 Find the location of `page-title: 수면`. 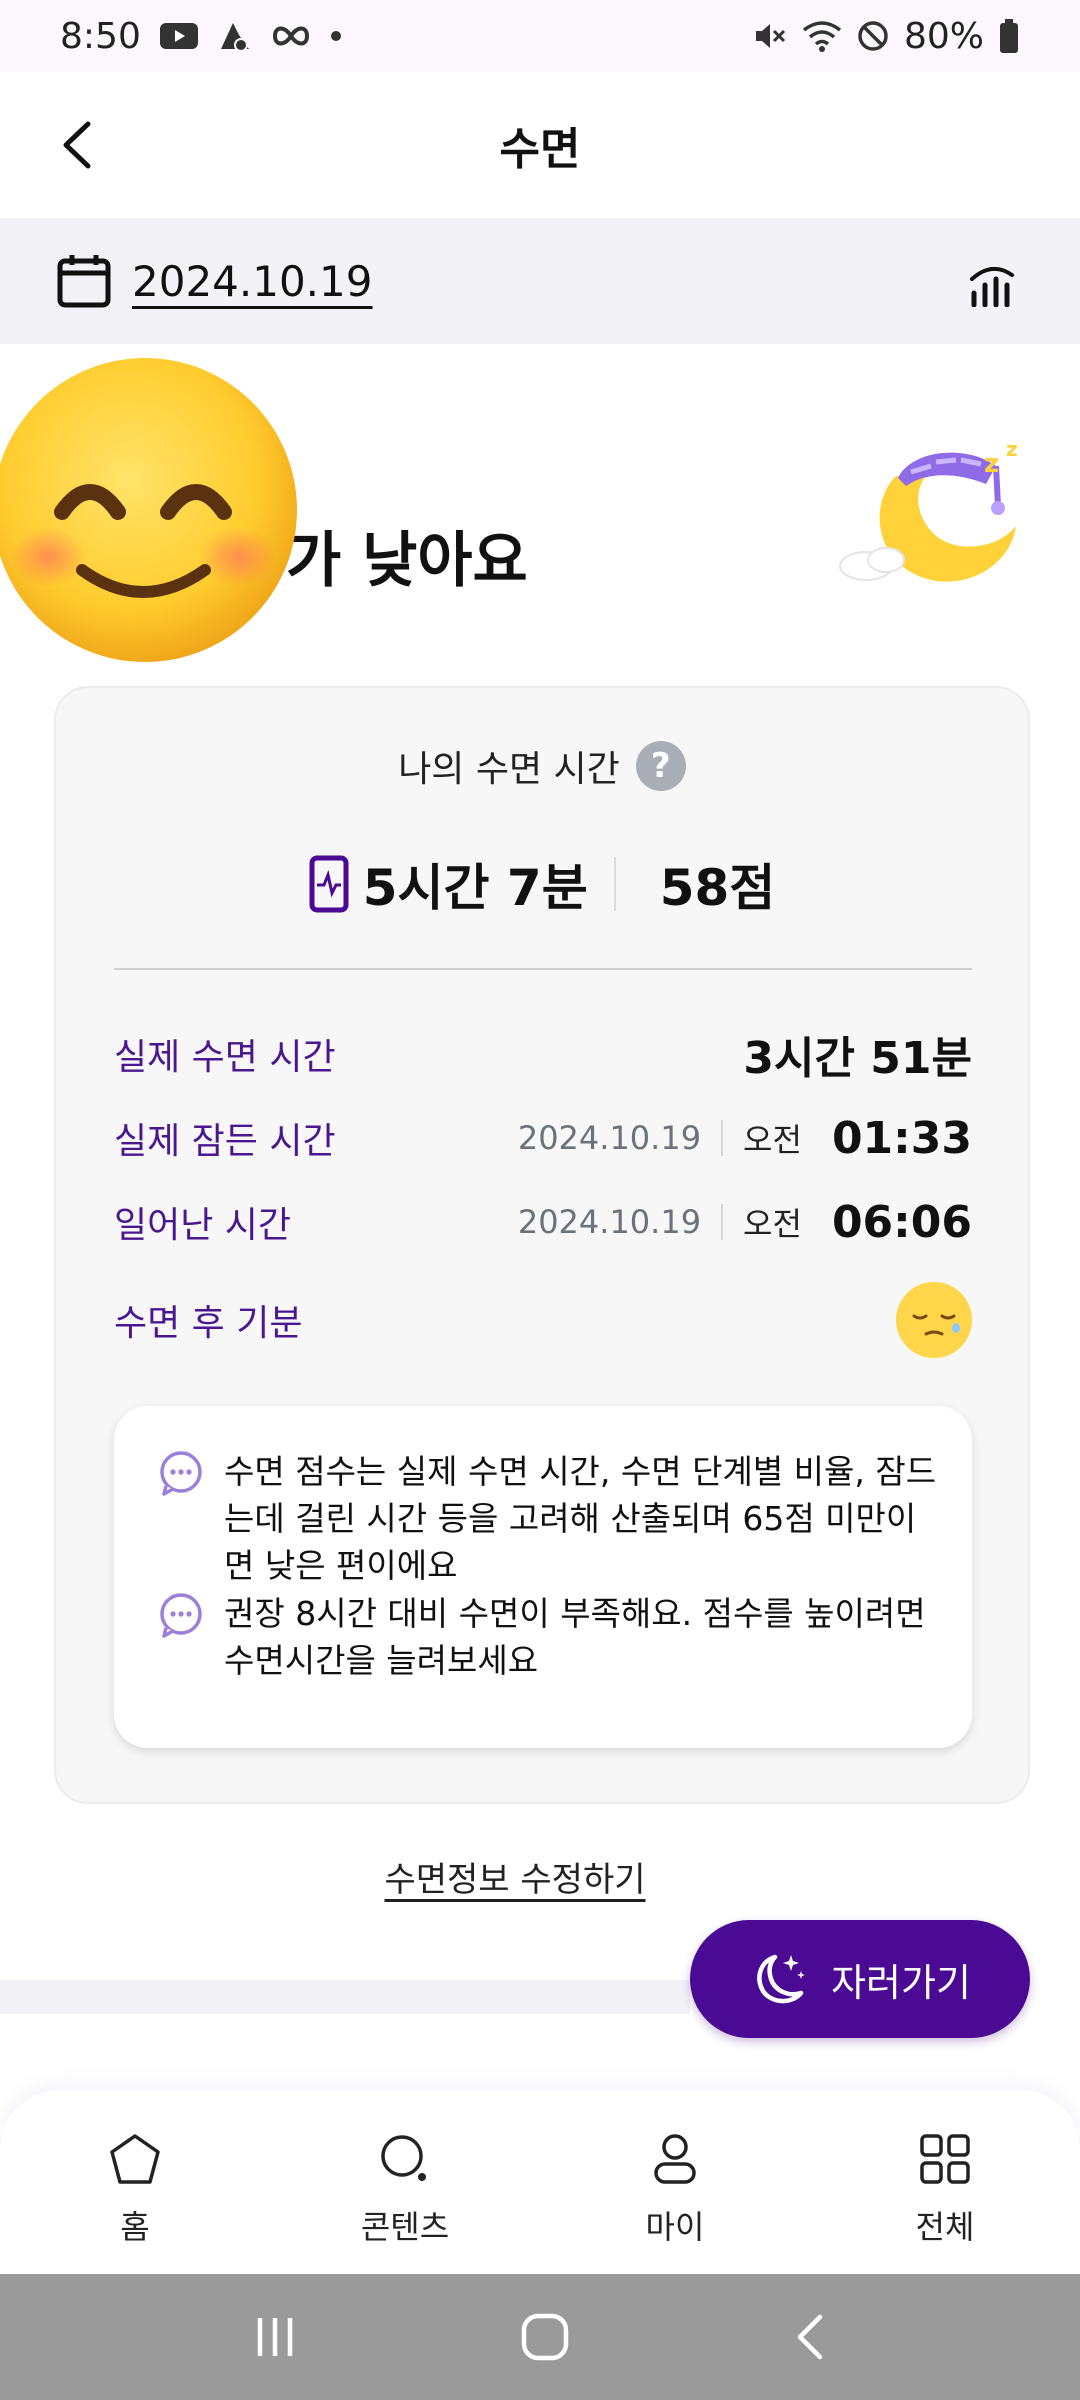

page-title: 수면 is located at coordinates (540, 149).